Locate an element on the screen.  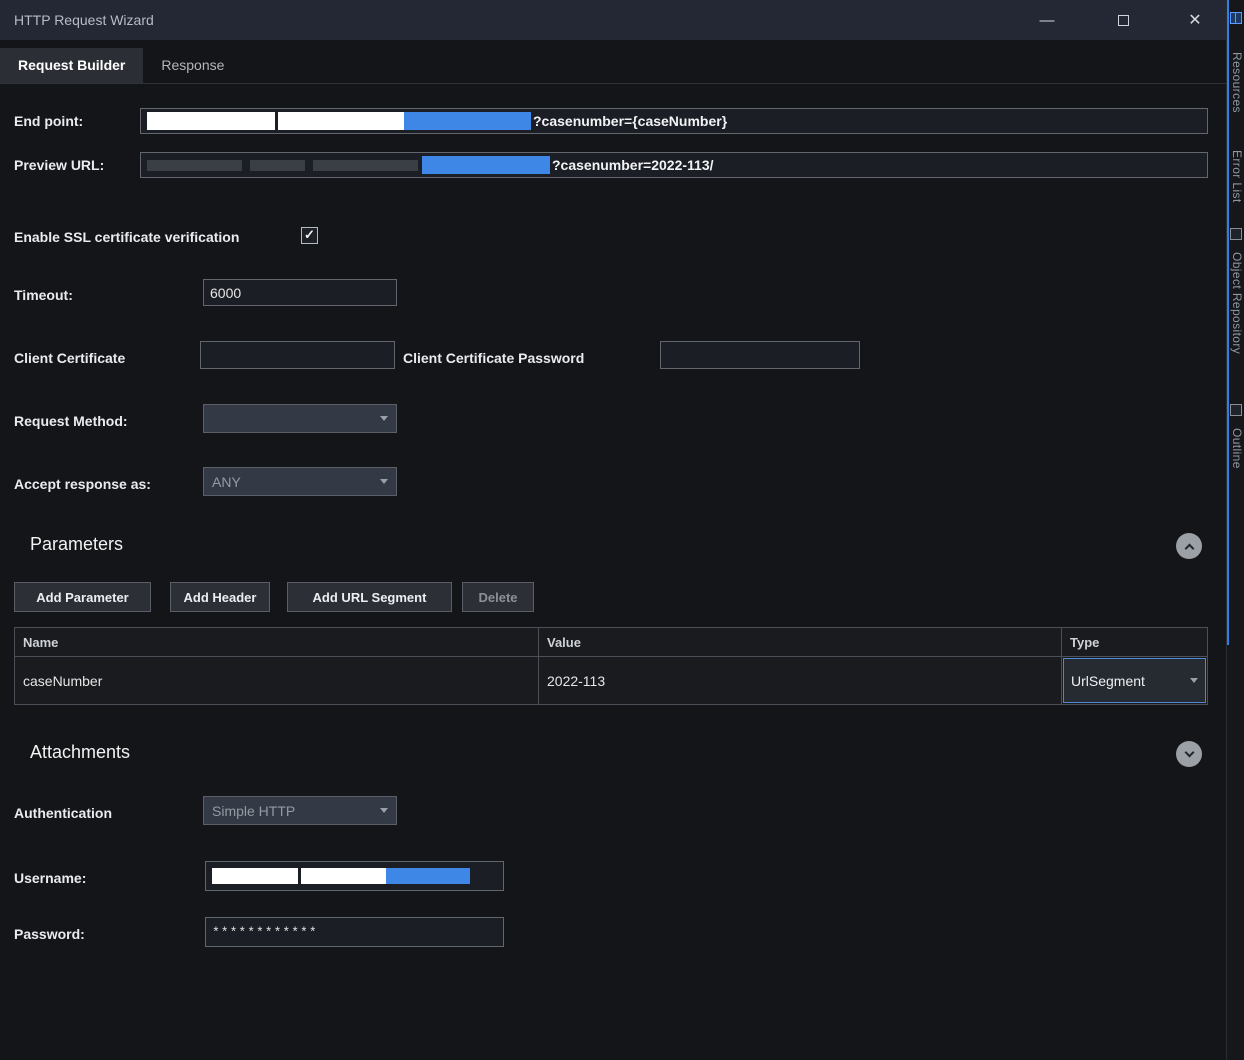
add-parameter-button: Add Parameter is located at coordinates (82, 597).